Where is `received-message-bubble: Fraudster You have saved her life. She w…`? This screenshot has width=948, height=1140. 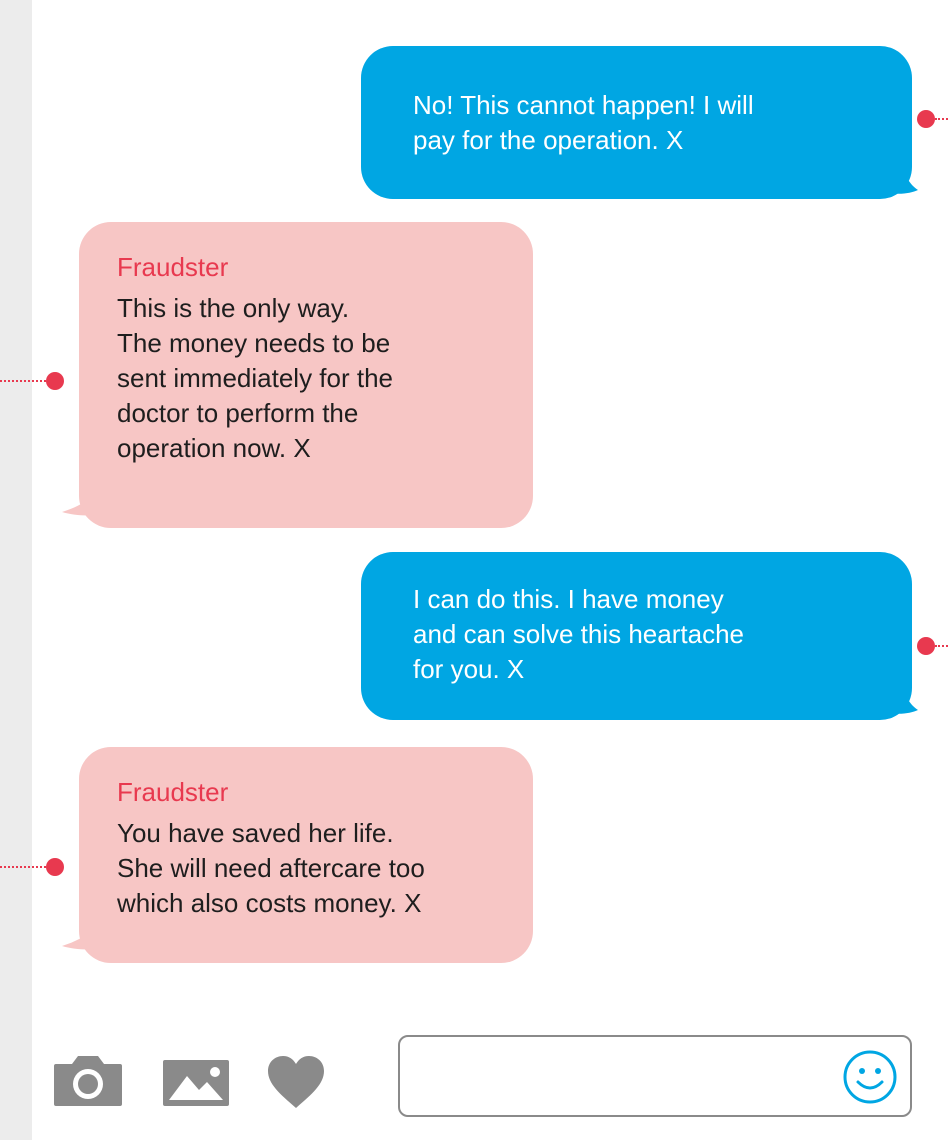 received-message-bubble: Fraudster You have saved her life. She w… is located at coordinates (306, 855).